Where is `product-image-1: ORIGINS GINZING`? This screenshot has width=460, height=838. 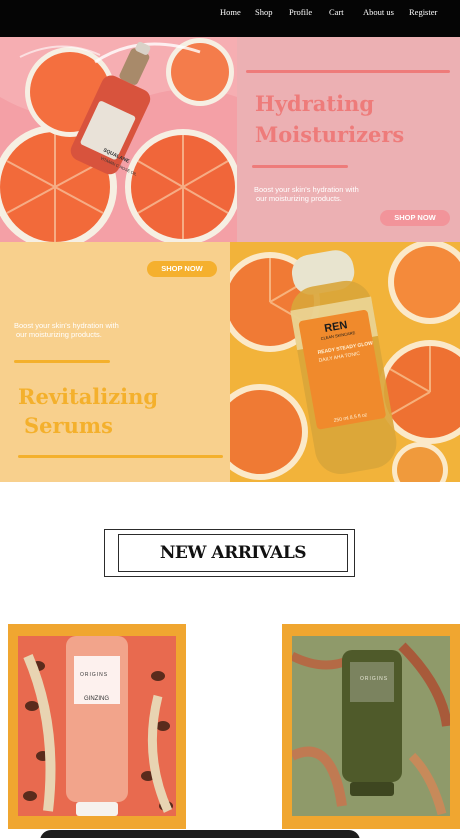
product-image-1: ORIGINS GINZING is located at coordinates (97, 726).